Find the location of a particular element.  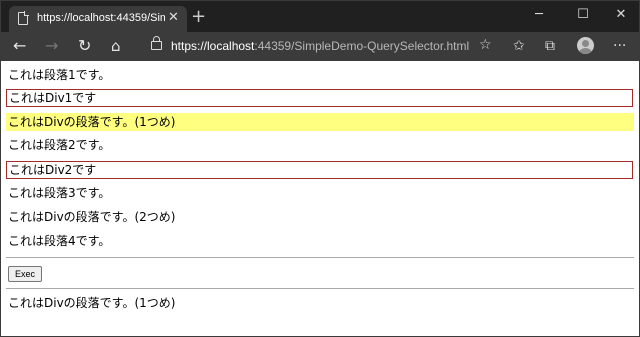

back-icon: ← is located at coordinates (19, 46).